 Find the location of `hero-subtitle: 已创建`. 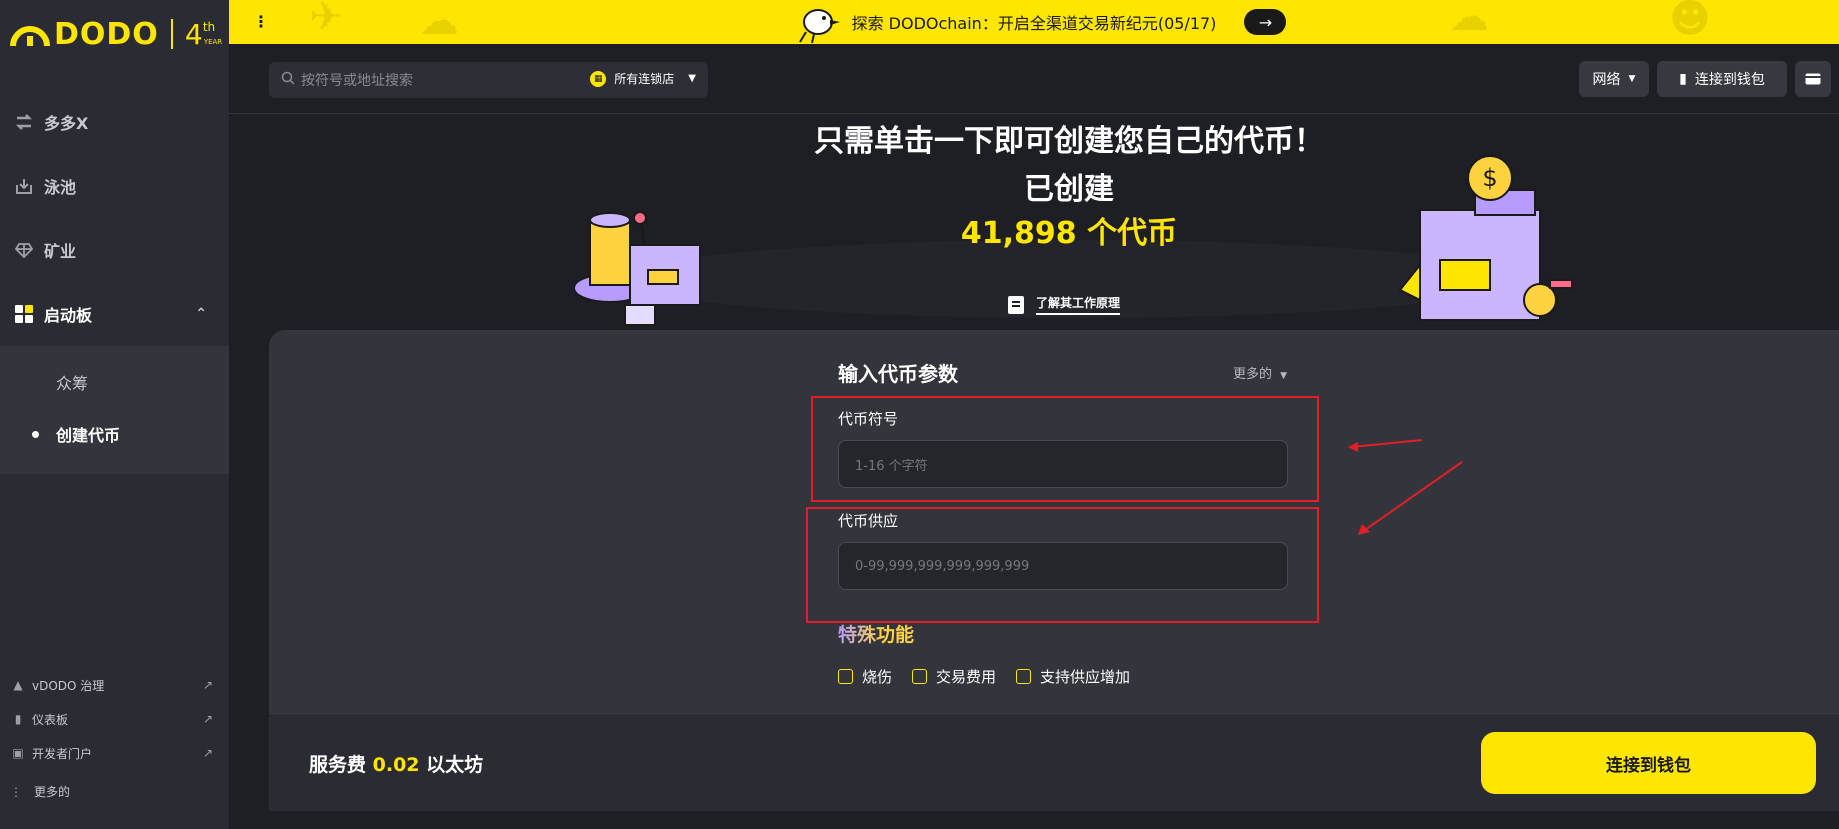

hero-subtitle: 已创建 is located at coordinates (1069, 189).